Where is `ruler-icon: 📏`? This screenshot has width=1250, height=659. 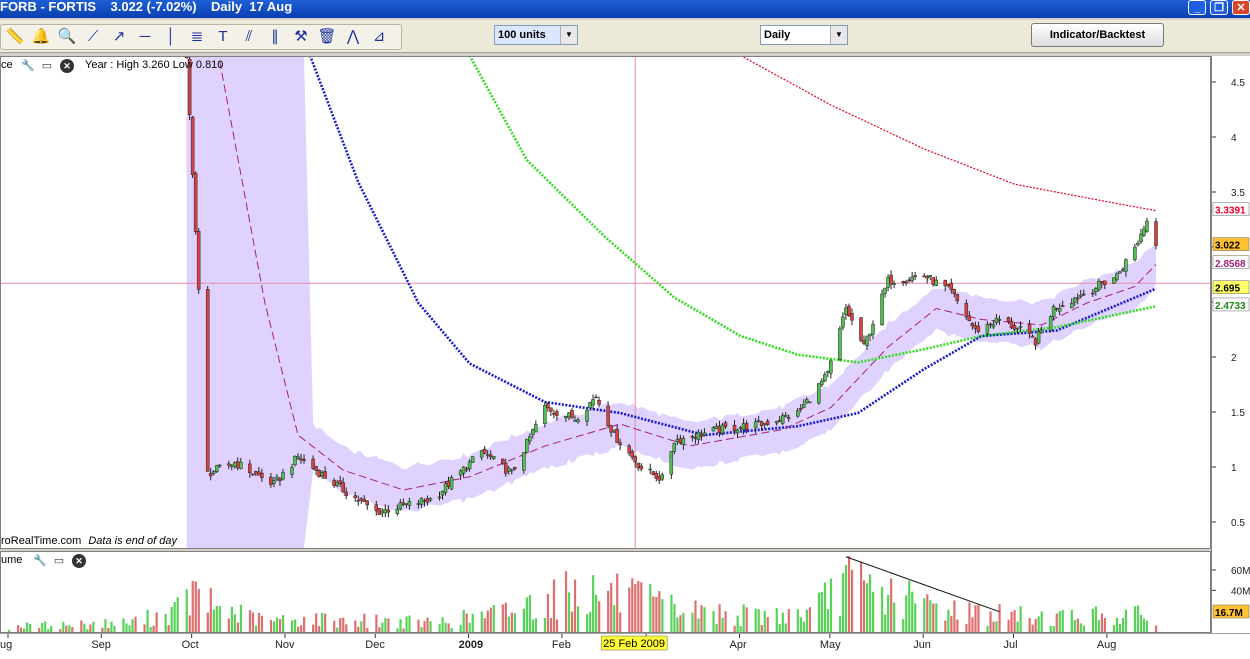
ruler-icon: 📏 is located at coordinates (15, 37).